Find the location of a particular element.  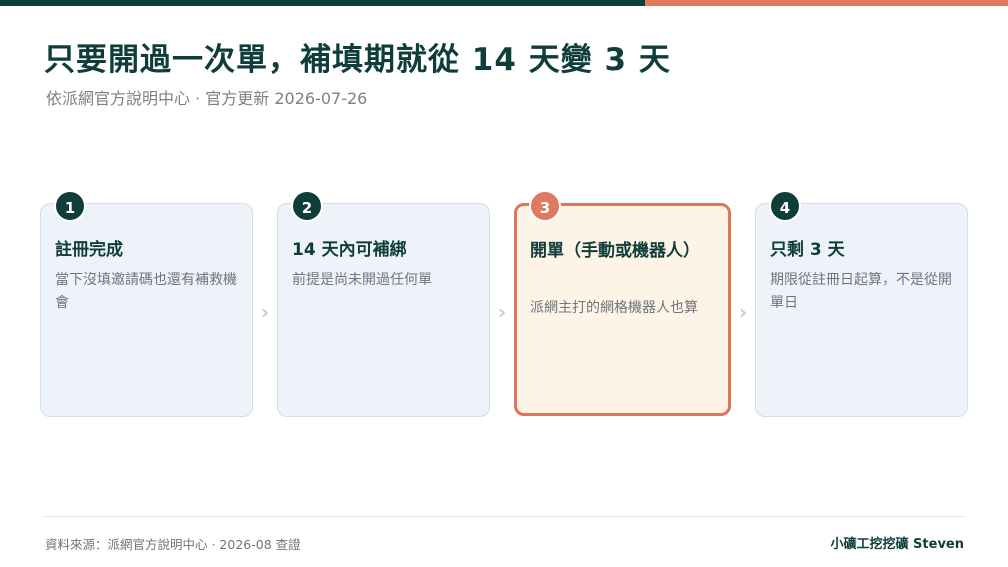

top-bar-dark-segment is located at coordinates (322, 3).